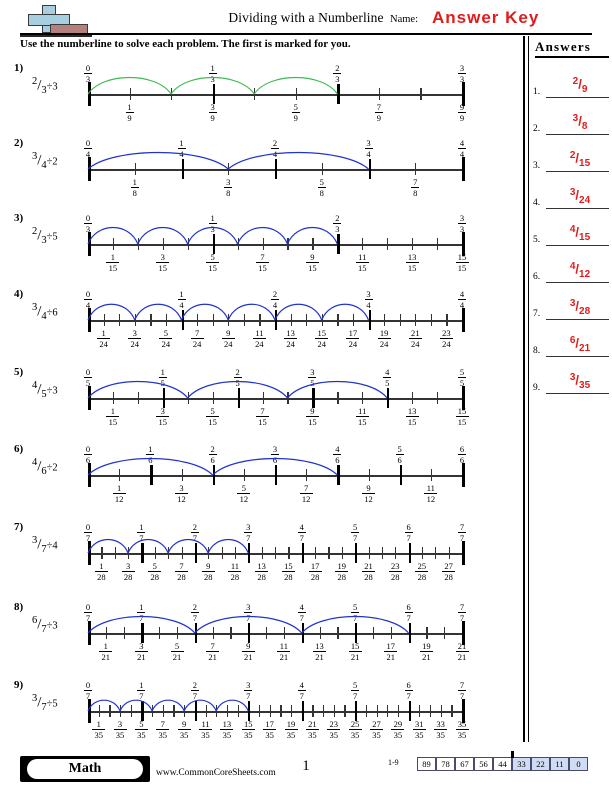  Describe the element at coordinates (537, 240) in the screenshot. I see `answer-index: 5.` at that location.